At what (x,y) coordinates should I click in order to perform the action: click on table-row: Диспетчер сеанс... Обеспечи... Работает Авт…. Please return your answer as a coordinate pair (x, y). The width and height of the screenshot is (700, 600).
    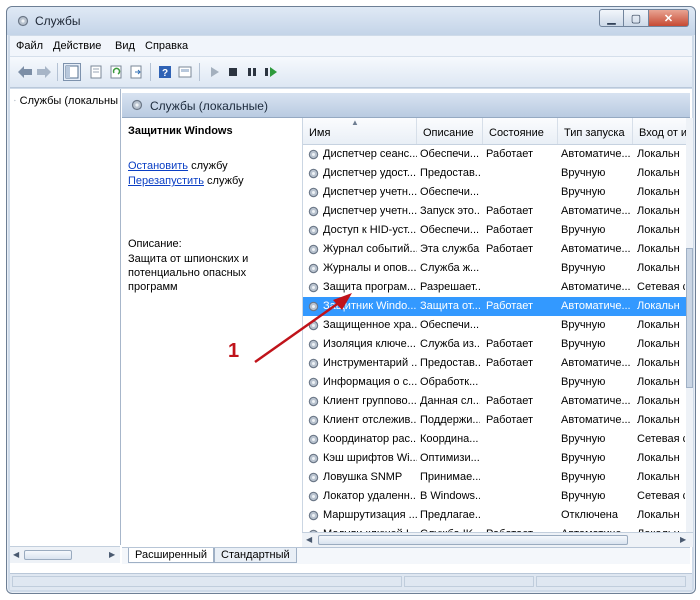
    Looking at the image, I should click on (494, 154).